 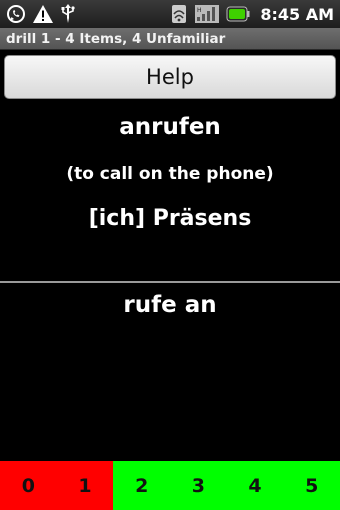 What do you see at coordinates (16, 14) in the screenshot?
I see `whatsapp-icon` at bounding box center [16, 14].